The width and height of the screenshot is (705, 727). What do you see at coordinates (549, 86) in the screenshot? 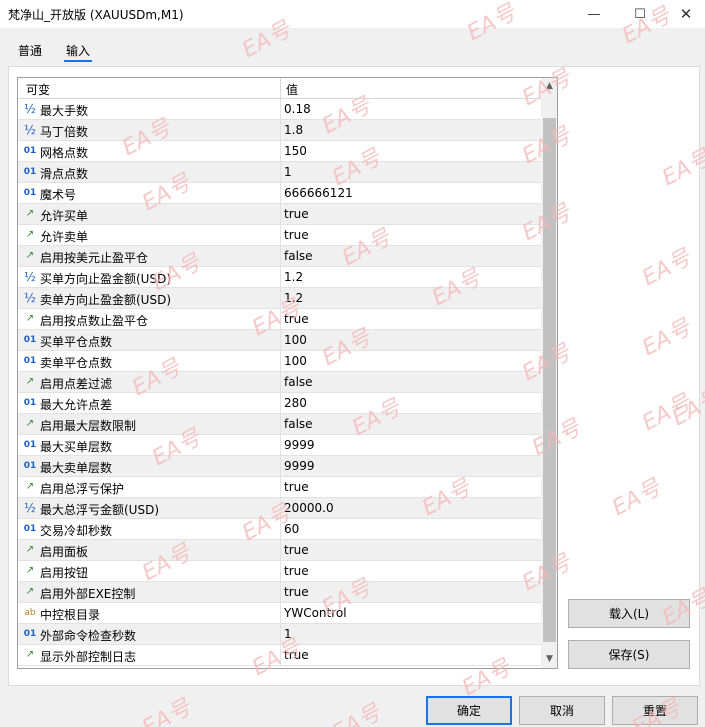
I see `scroll-up-icon: ▲` at bounding box center [549, 86].